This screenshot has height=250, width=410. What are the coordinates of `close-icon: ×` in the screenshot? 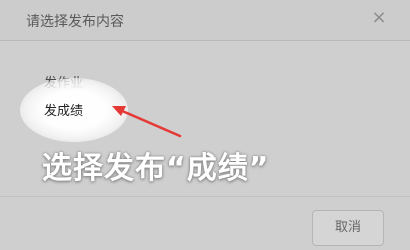 It's located at (379, 18).